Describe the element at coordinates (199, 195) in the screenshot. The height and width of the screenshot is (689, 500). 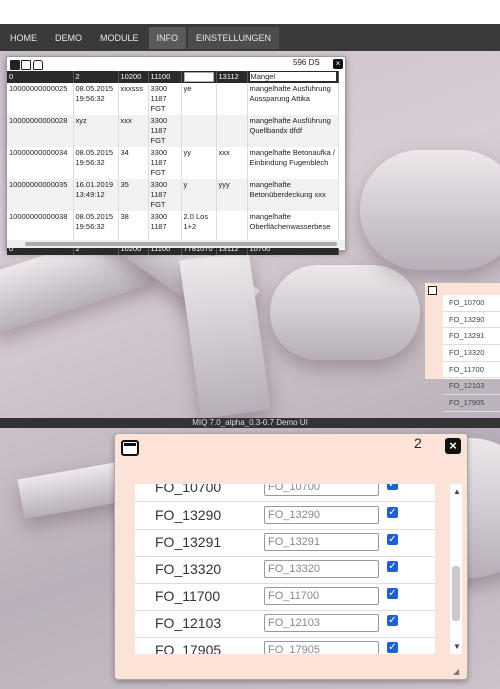
I see `table-cell: y` at that location.